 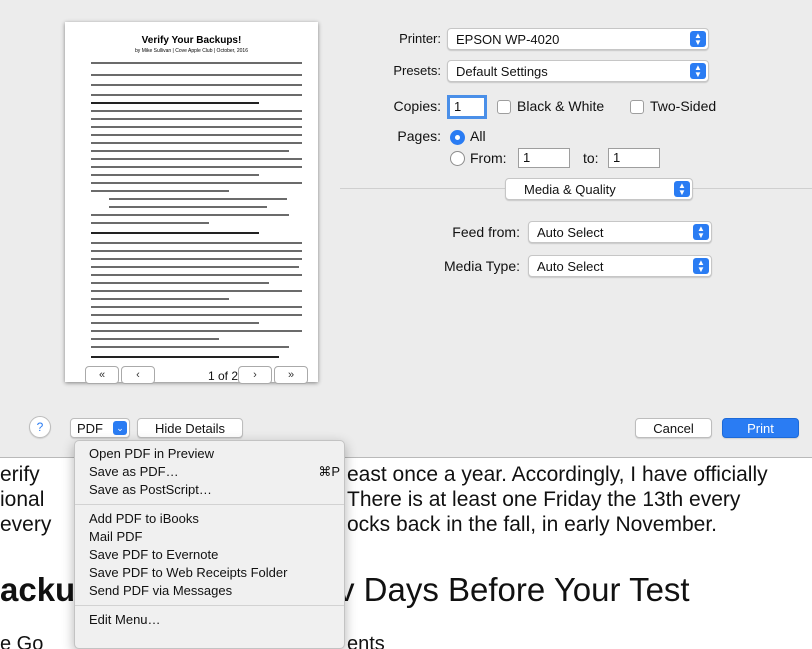 I want to click on save-as-pdf-shortcut: ⌘P, so click(x=329, y=471).